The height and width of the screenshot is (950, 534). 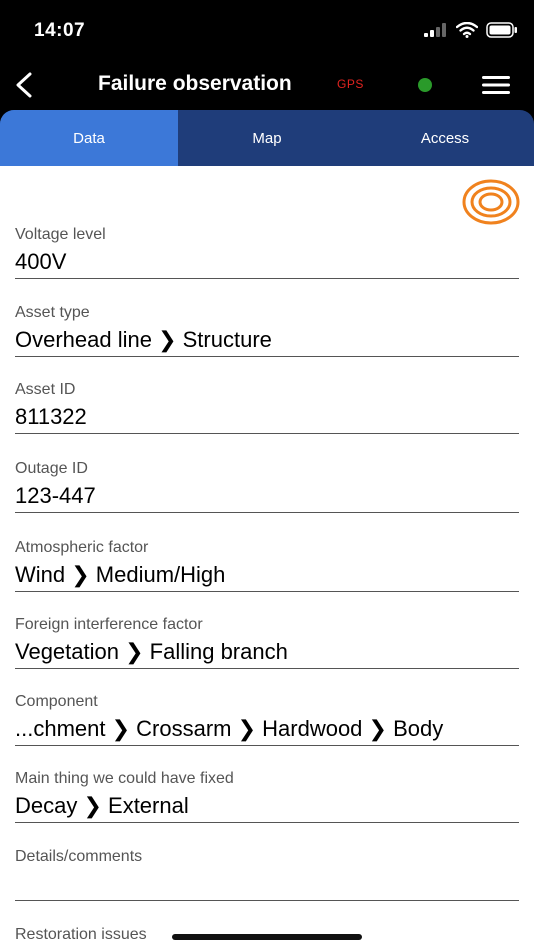 What do you see at coordinates (51, 468) in the screenshot?
I see `field-label: Outage ID` at bounding box center [51, 468].